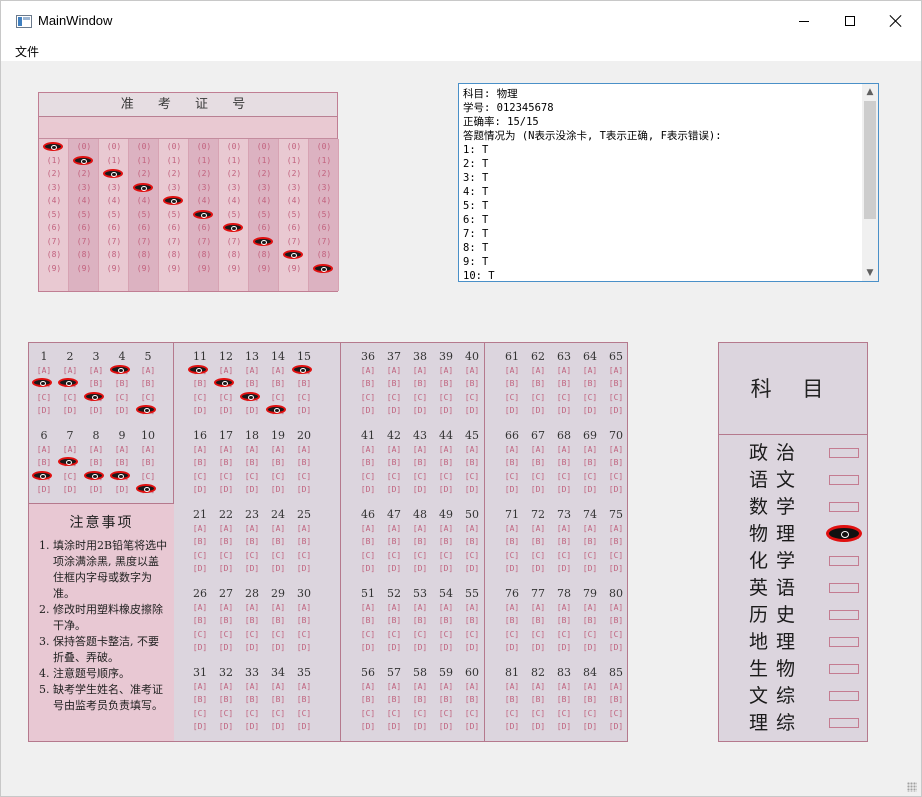 The height and width of the screenshot is (797, 922). Describe the element at coordinates (870, 273) in the screenshot. I see `scroll-down-icon: ▼` at that location.